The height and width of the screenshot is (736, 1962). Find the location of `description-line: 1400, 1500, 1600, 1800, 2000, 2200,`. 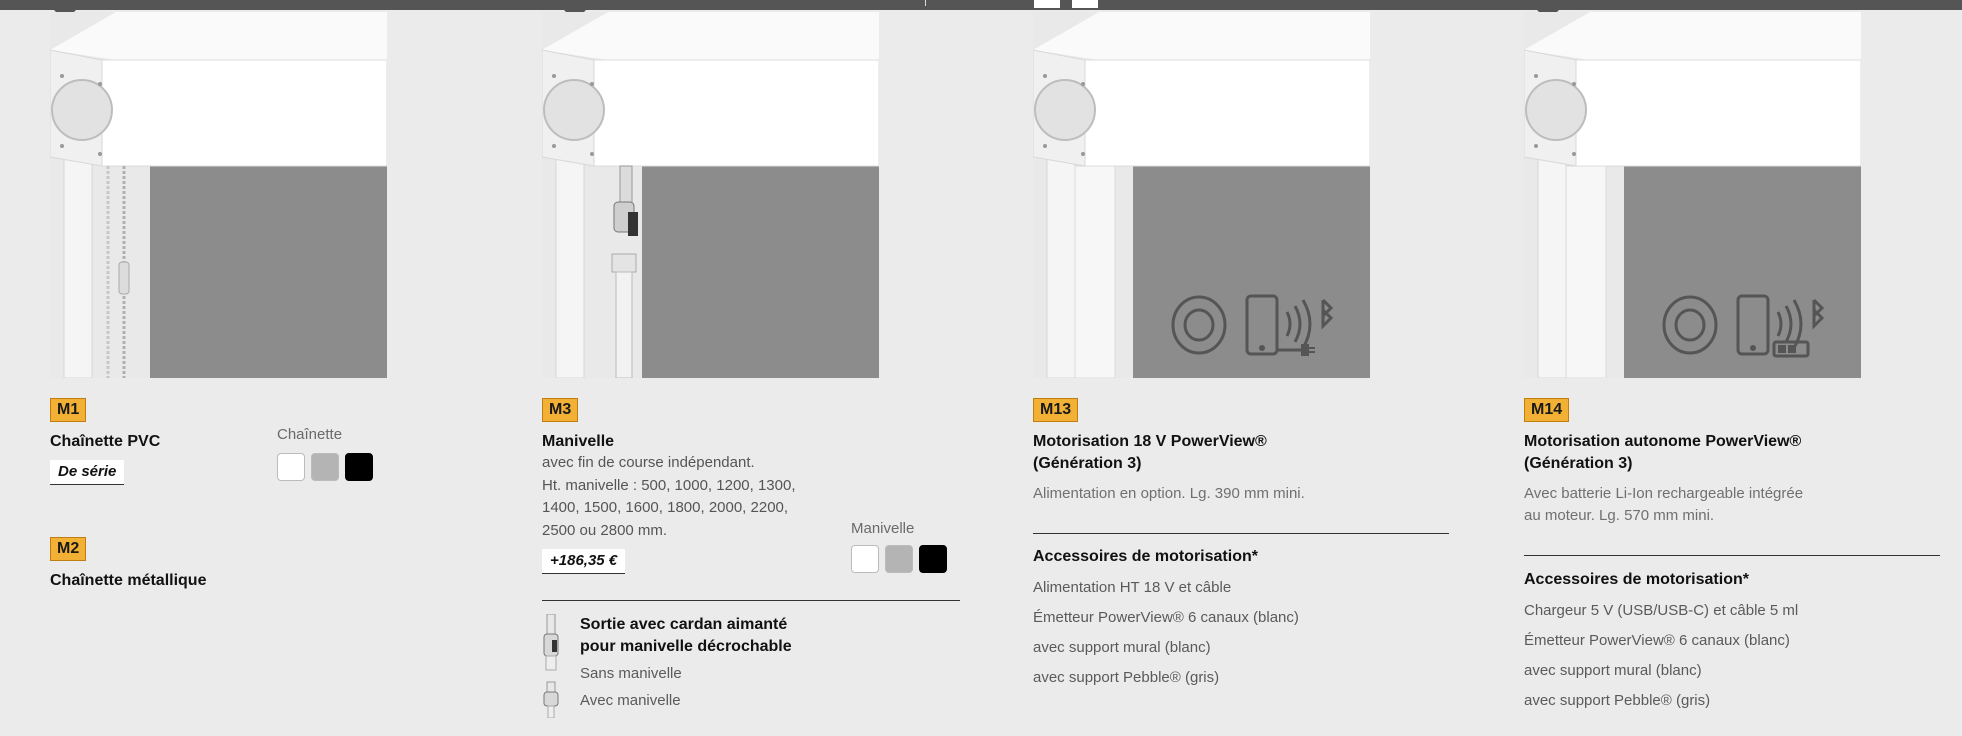

description-line: 1400, 1500, 1600, 1800, 2000, 2200, is located at coordinates (665, 507).